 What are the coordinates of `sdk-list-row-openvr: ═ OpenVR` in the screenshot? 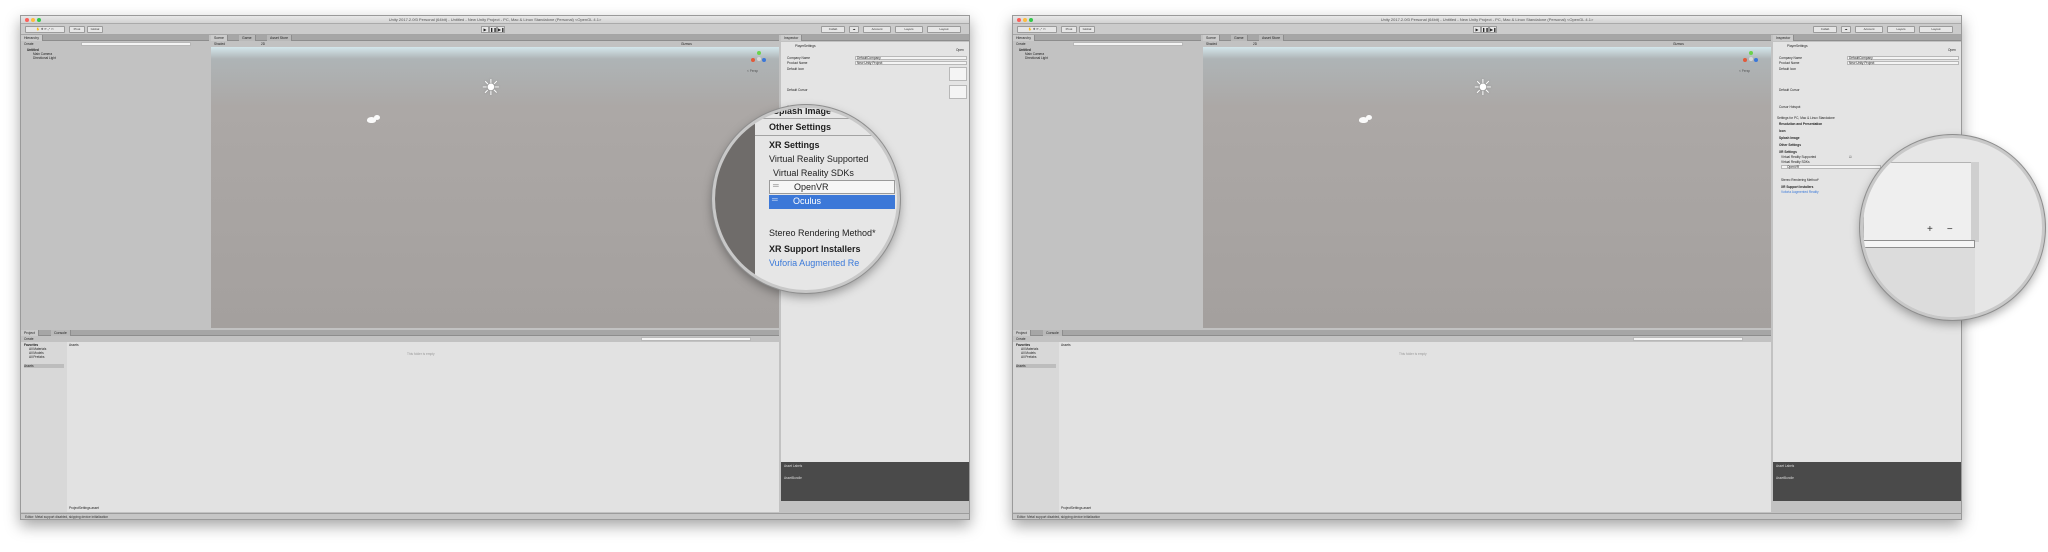 It's located at (832, 187).